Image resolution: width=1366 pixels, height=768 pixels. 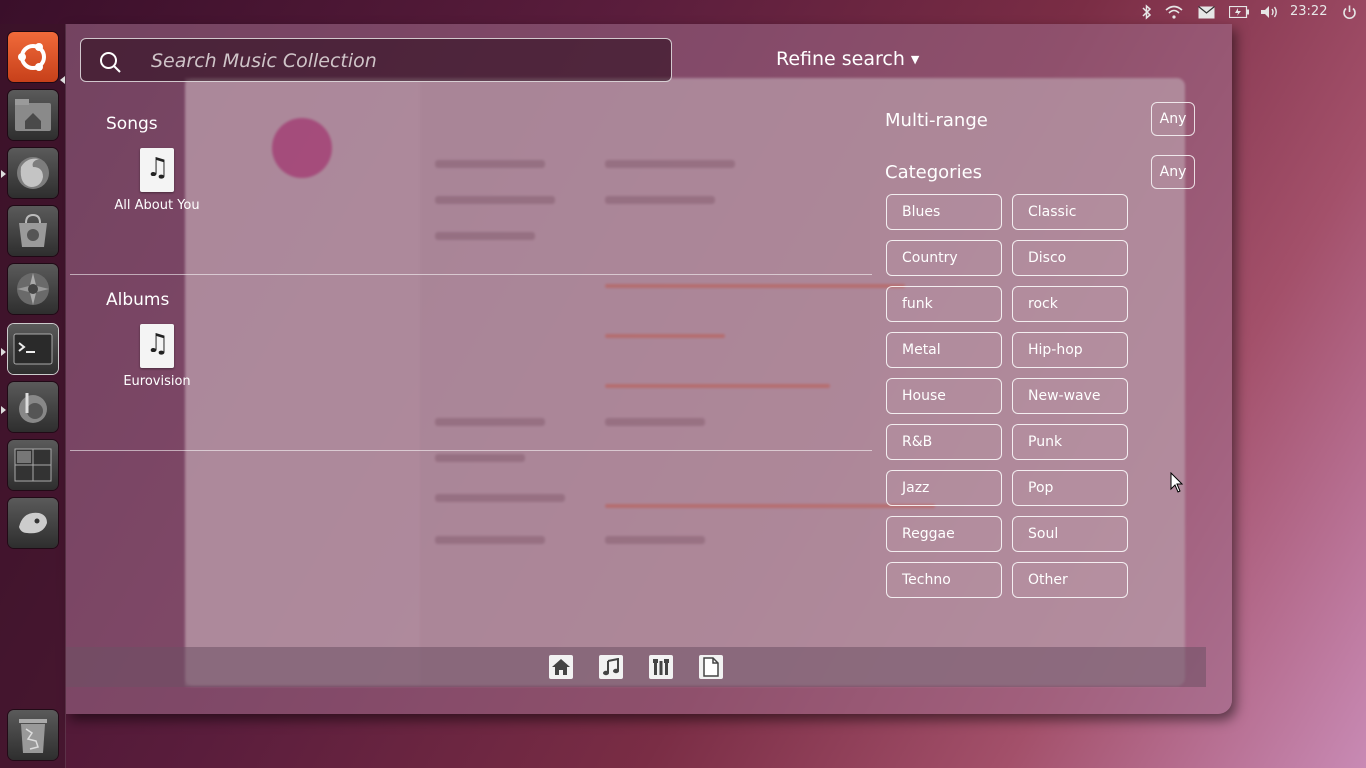 I want to click on multirange-any-button: Any, so click(x=1173, y=119).